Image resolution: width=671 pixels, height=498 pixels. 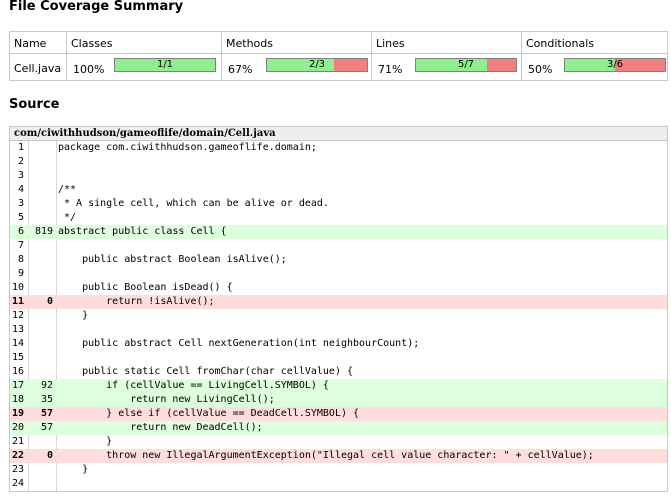 What do you see at coordinates (390, 69) in the screenshot?
I see `lines-percent: 71%` at bounding box center [390, 69].